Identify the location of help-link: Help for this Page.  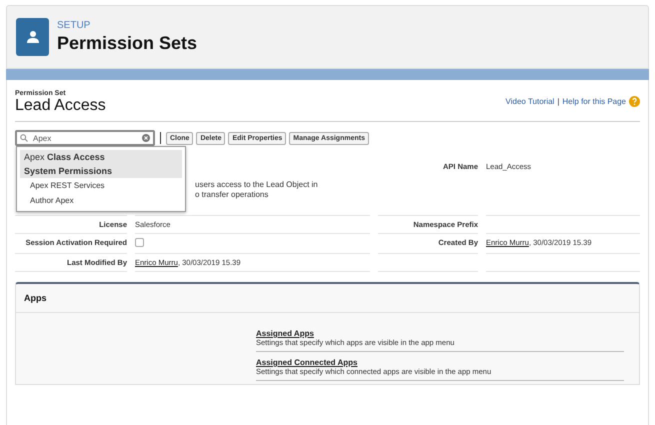
(594, 101).